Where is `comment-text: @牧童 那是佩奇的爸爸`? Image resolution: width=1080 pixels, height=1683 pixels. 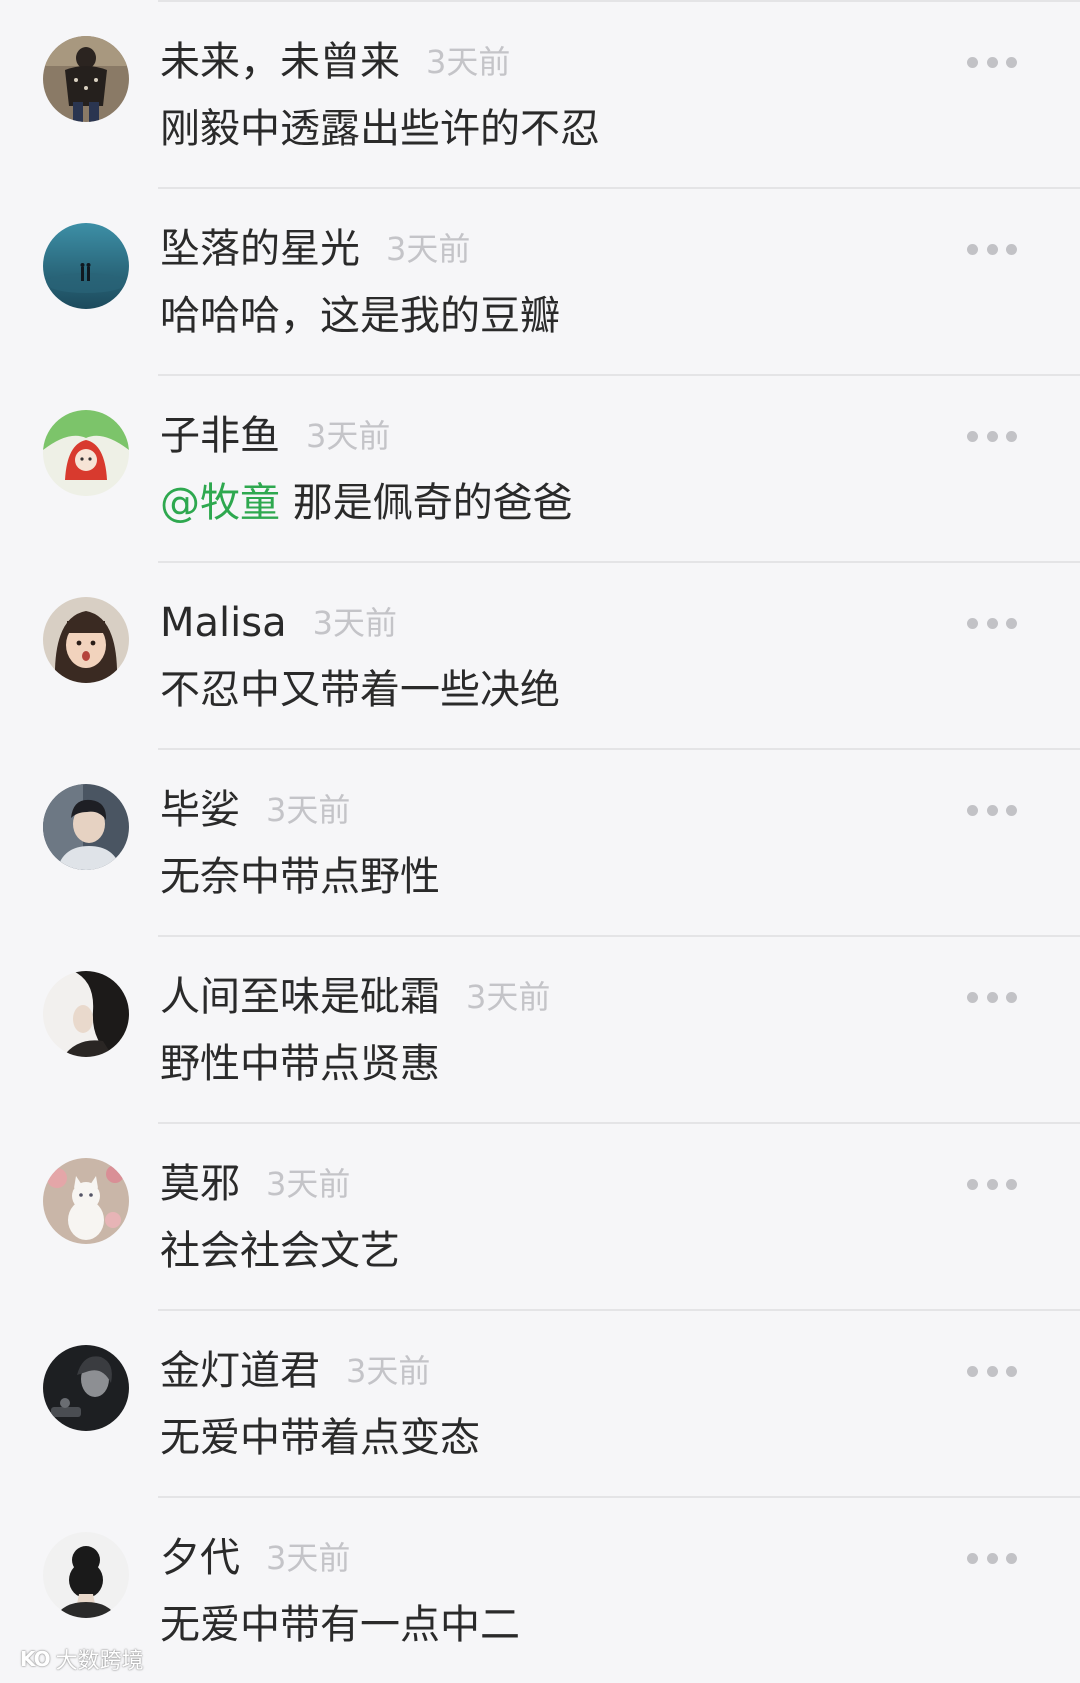 comment-text: @牧童 那是佩奇的爸爸 is located at coordinates (366, 503).